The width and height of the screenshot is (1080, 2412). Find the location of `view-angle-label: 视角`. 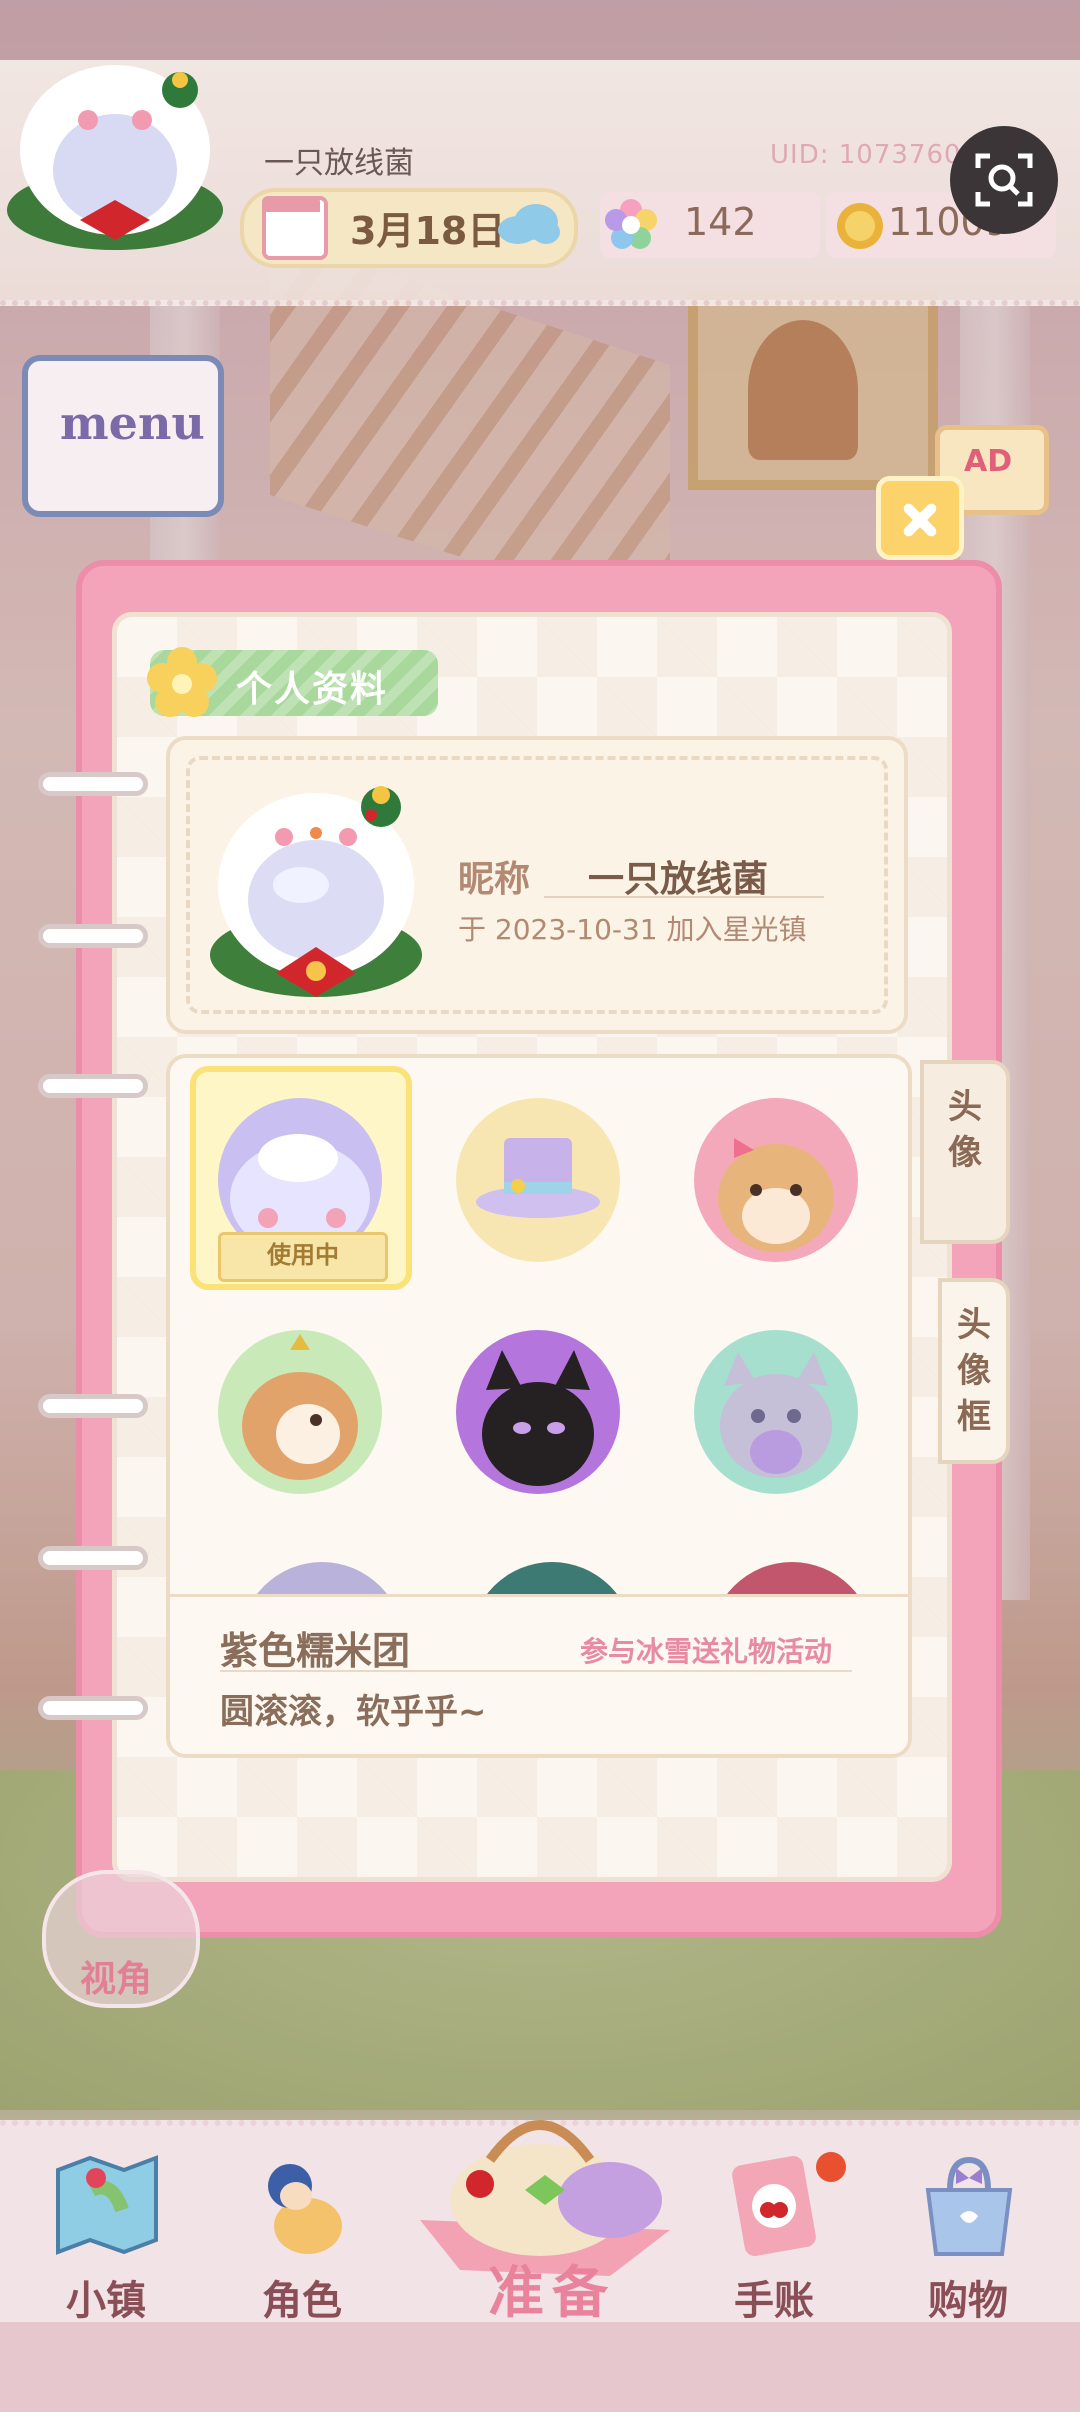

view-angle-label: 视角 is located at coordinates (116, 1979).